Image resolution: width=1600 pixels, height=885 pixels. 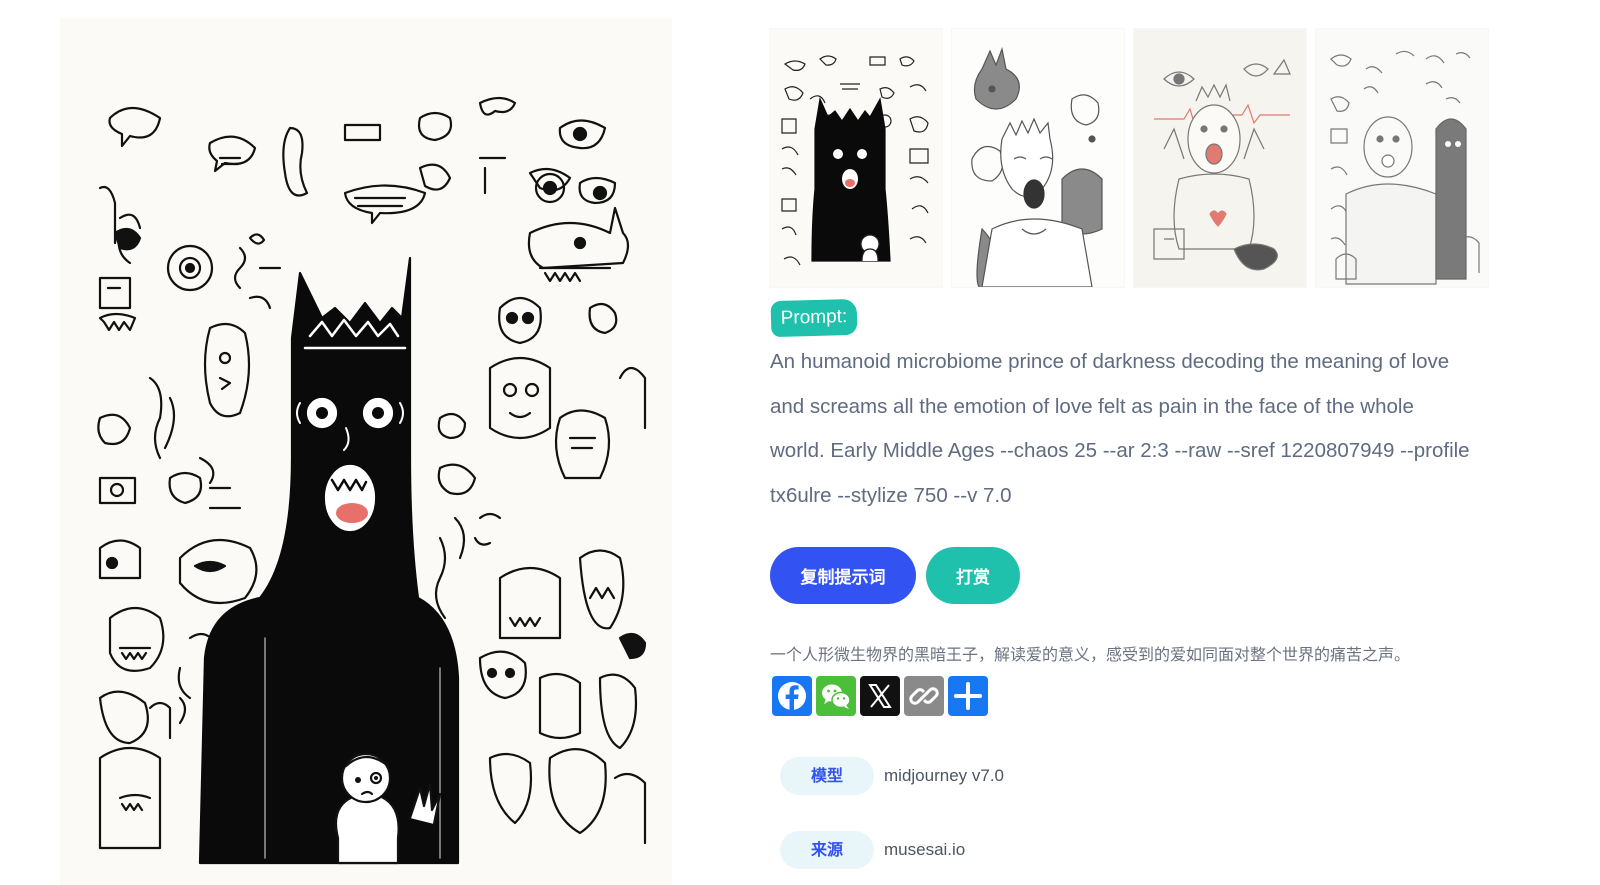 What do you see at coordinates (924, 850) in the screenshot?
I see `source-value: musesai.io` at bounding box center [924, 850].